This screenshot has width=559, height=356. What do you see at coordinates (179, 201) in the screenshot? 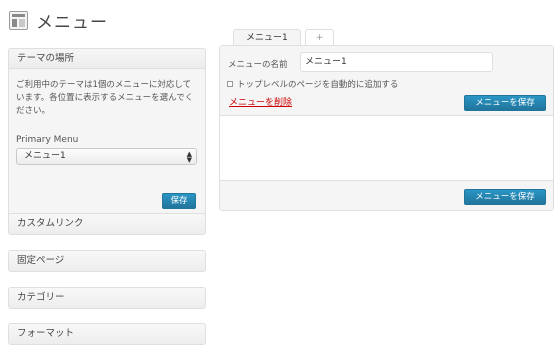
I see `save-locations-button: 保存` at bounding box center [179, 201].